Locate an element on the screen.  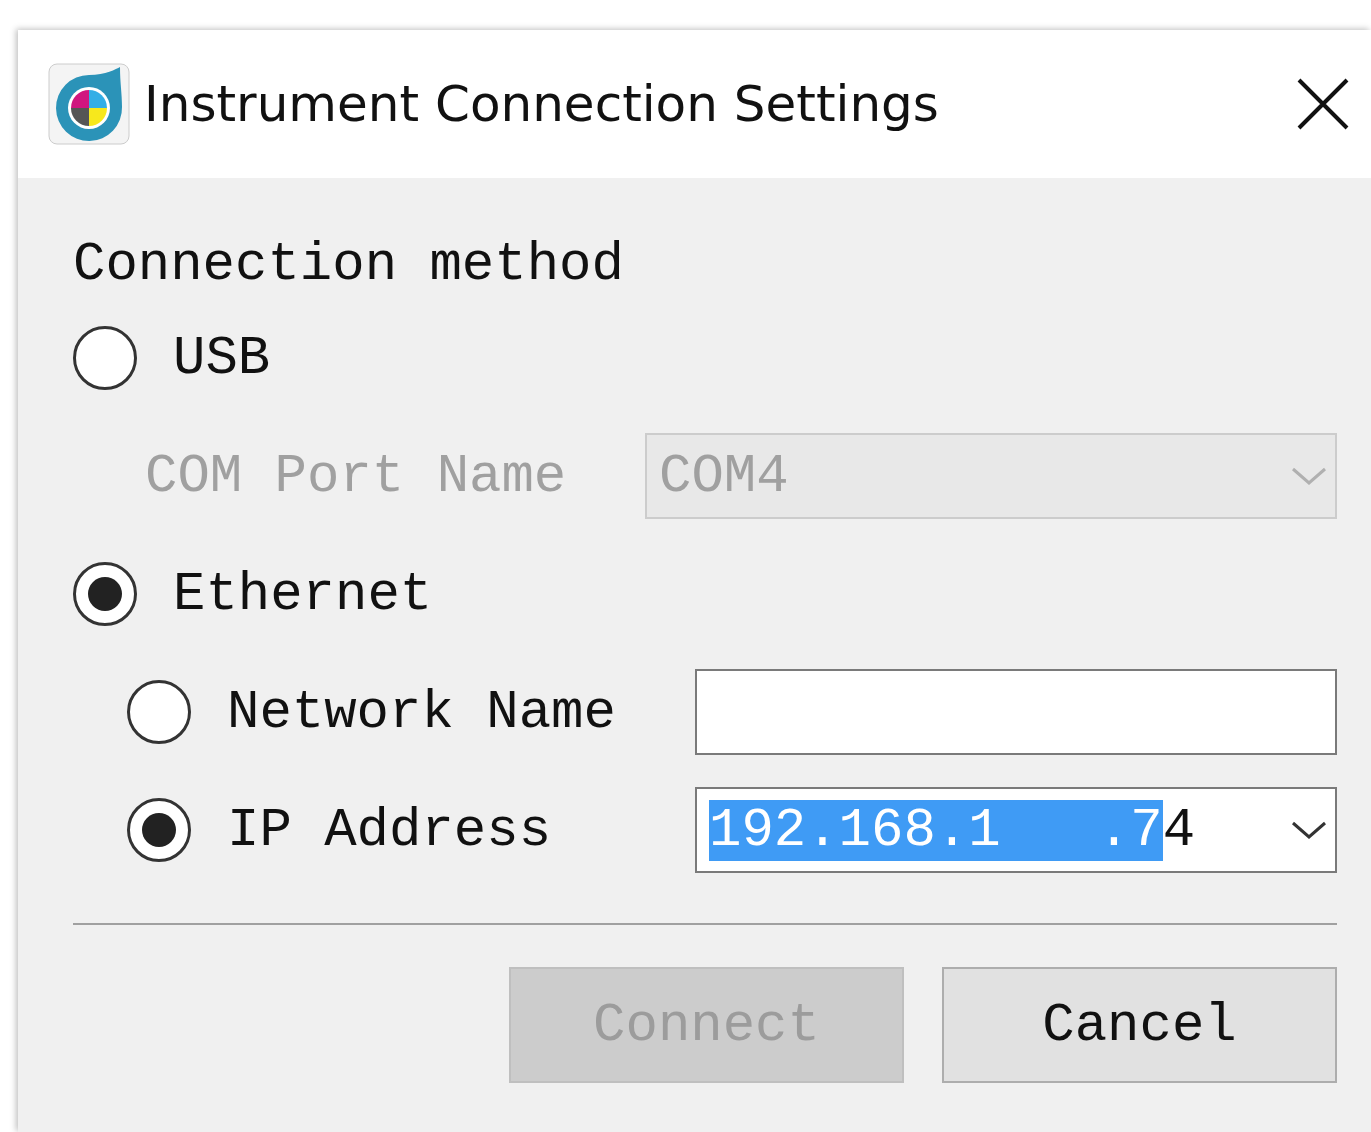
text-field is located at coordinates (1016, 712).